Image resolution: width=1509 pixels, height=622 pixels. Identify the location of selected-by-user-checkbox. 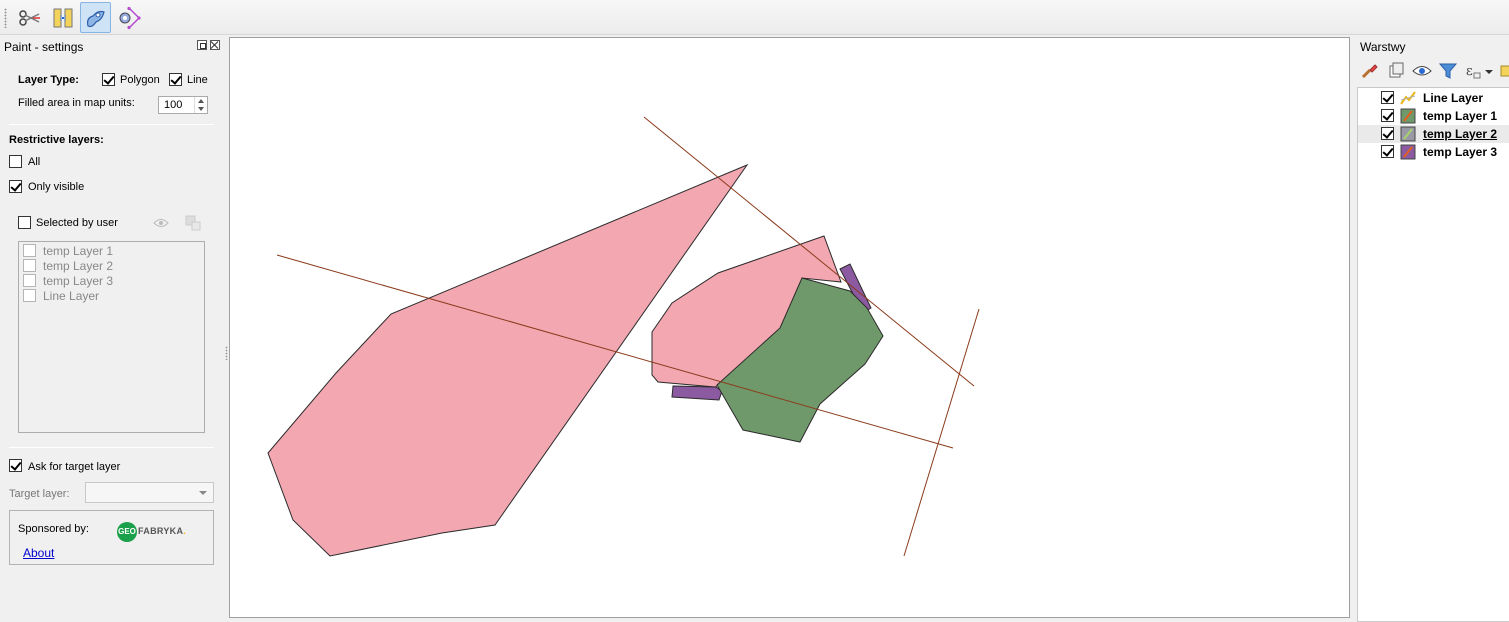
(24, 222).